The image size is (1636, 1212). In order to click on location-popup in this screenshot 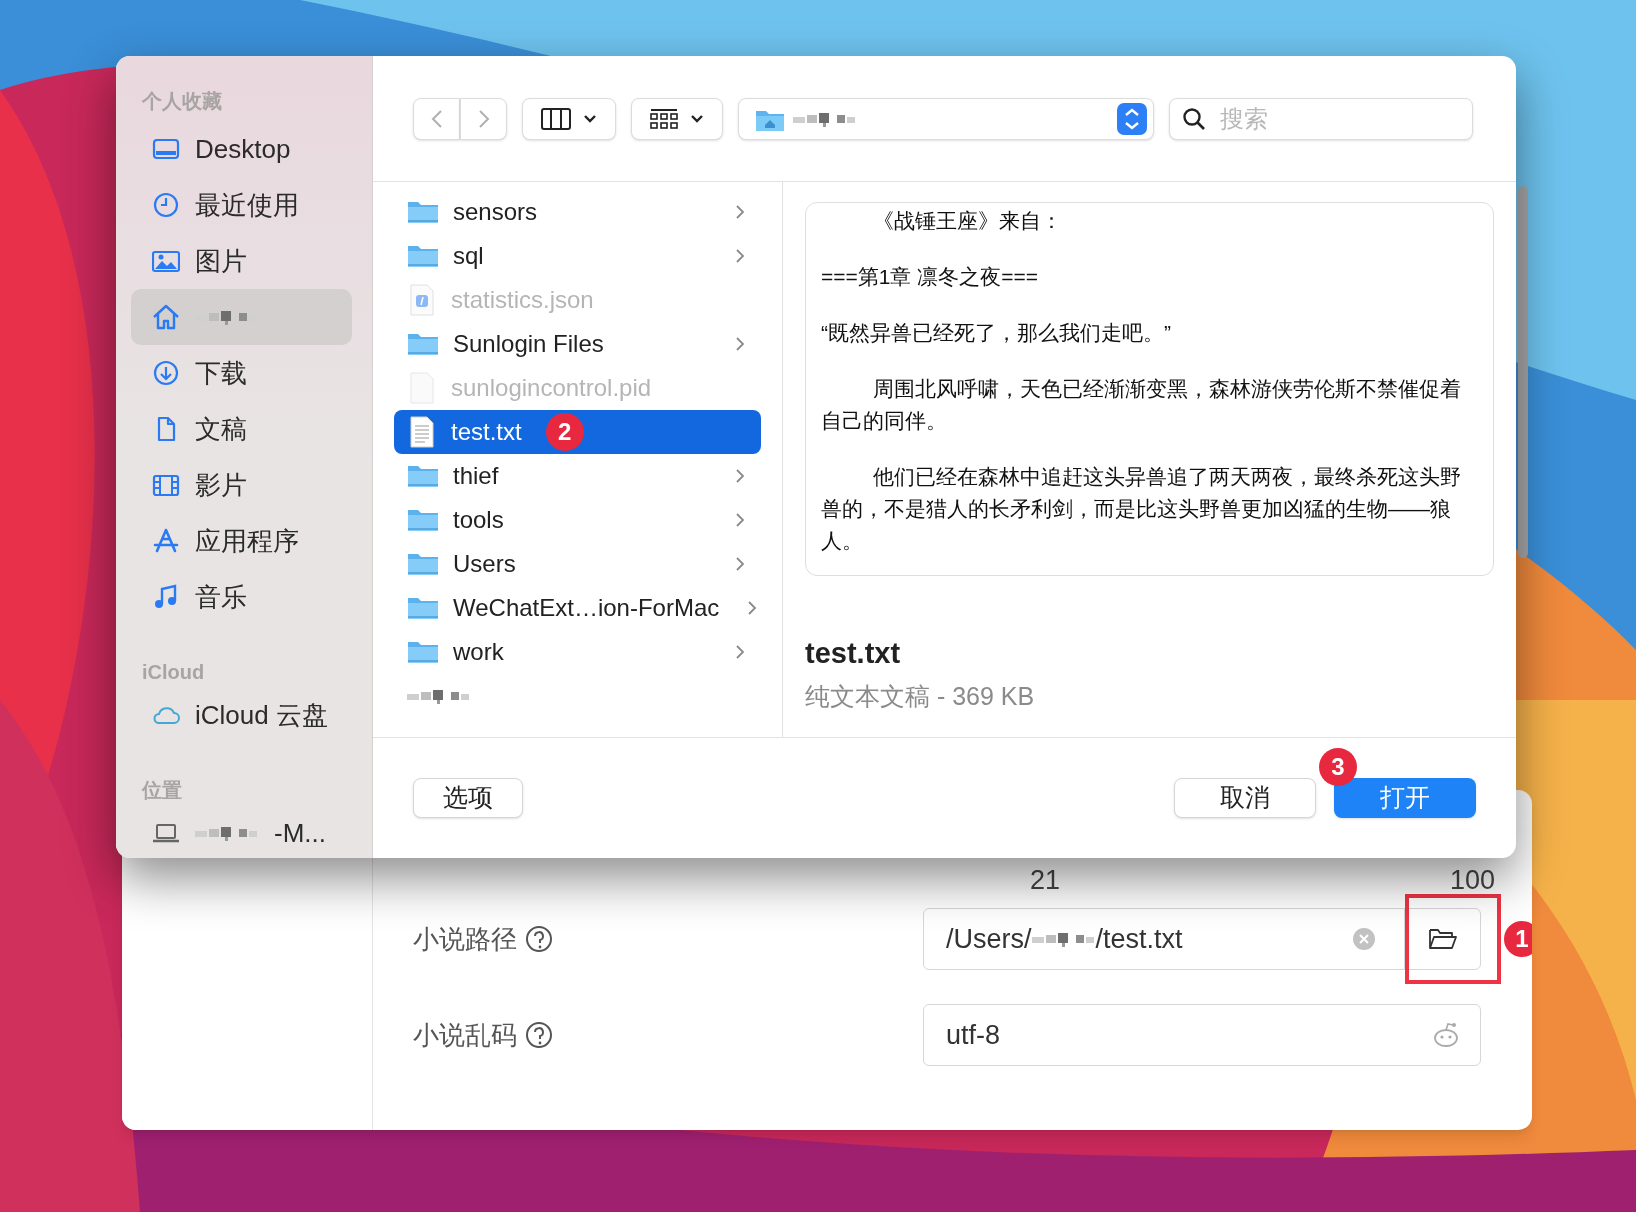, I will do `click(946, 118)`.